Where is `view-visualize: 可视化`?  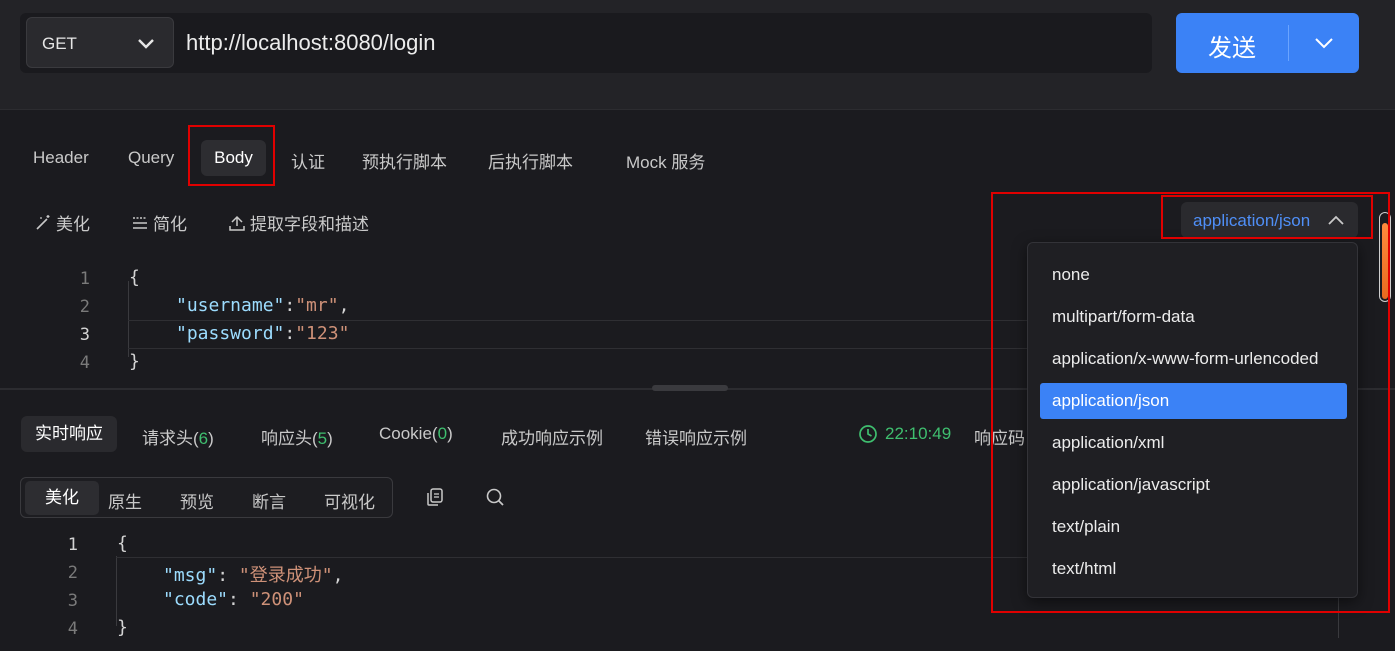 view-visualize: 可视化 is located at coordinates (349, 500).